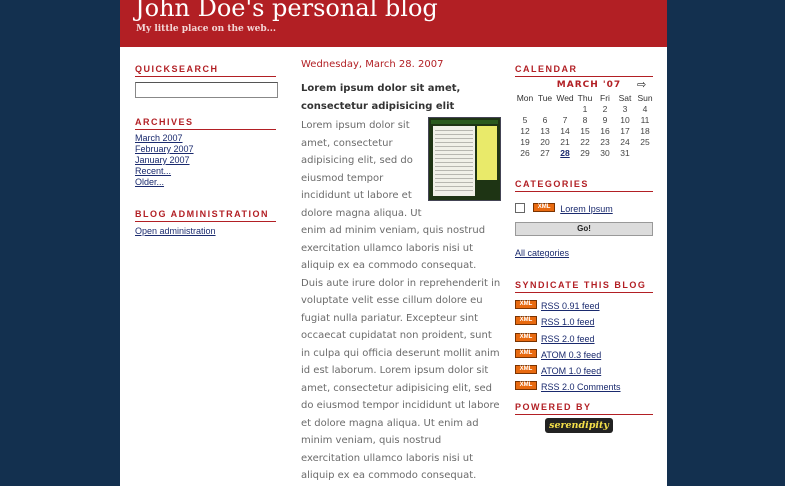 This screenshot has width=785, height=486. I want to click on archives-heading: ARCHIVES, so click(205, 123).